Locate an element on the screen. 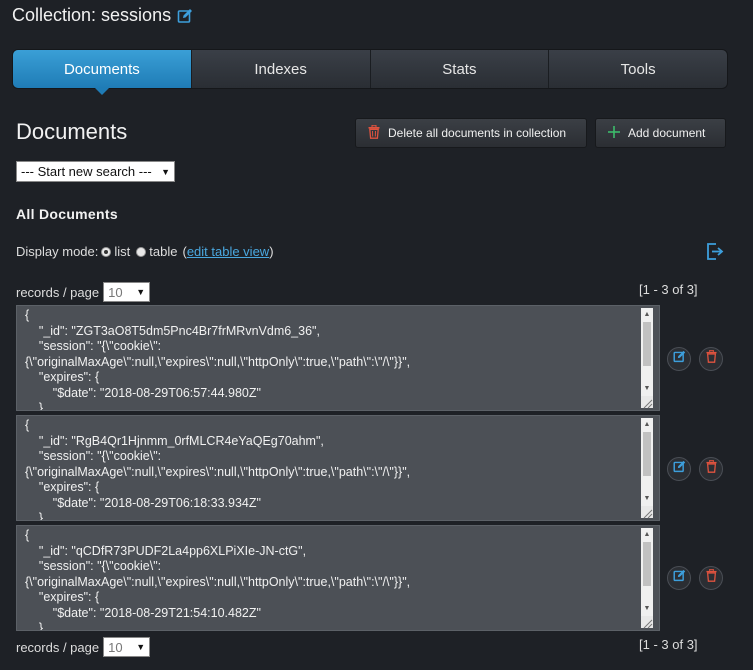  records-per-page-top: records / page 10 ▼ is located at coordinates (83, 292).